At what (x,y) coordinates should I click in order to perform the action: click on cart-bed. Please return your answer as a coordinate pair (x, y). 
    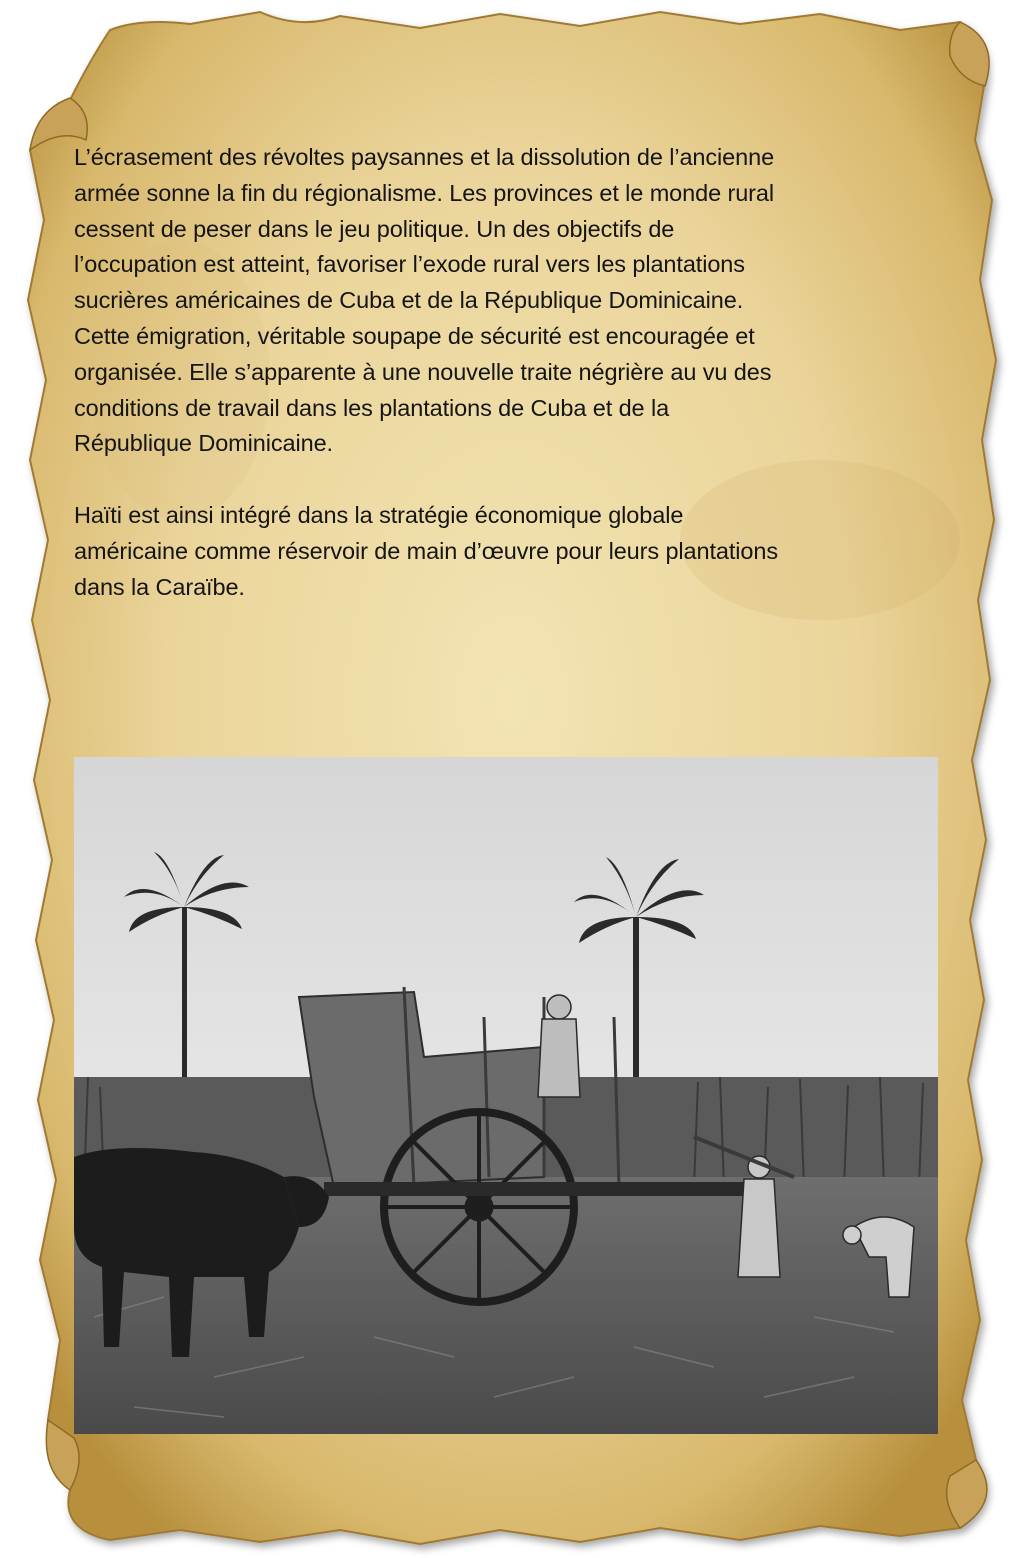
    Looking at the image, I should click on (539, 1189).